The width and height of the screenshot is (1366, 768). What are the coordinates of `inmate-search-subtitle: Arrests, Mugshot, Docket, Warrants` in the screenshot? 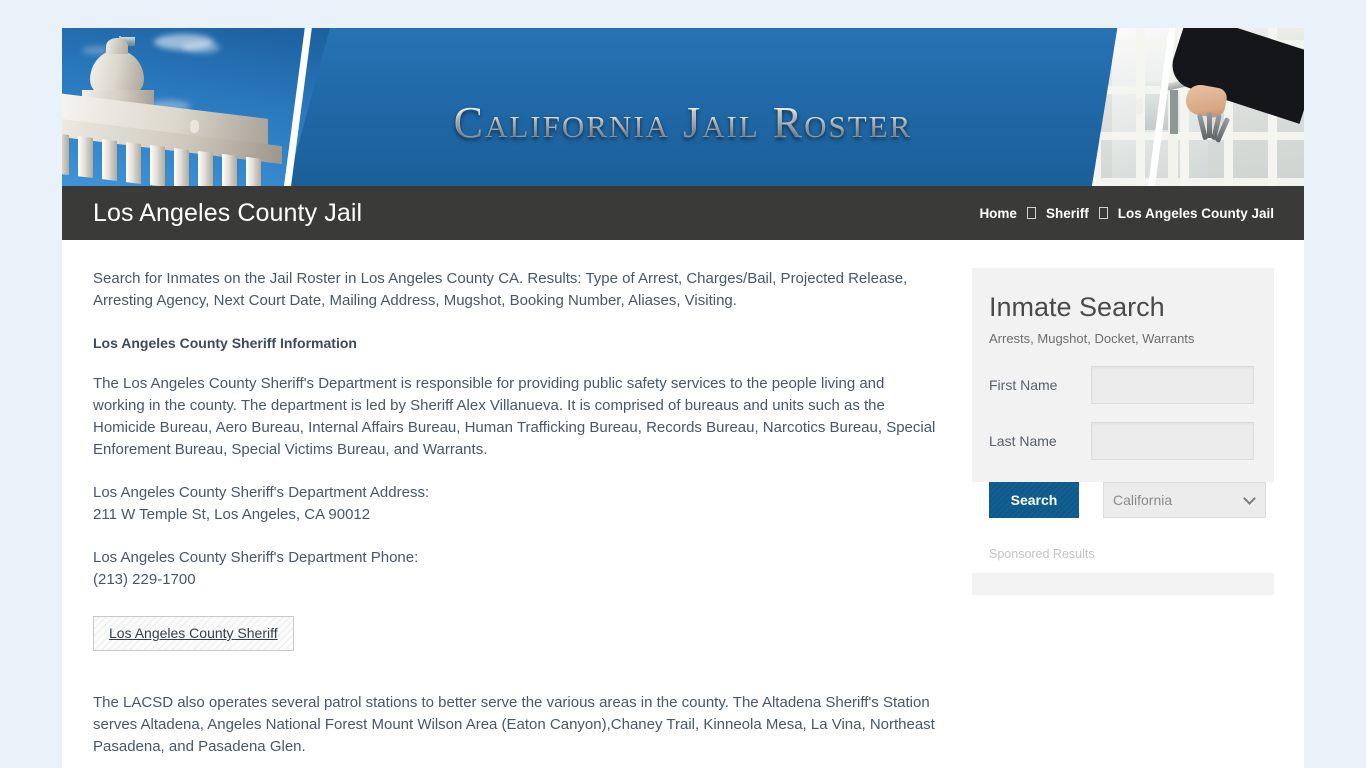 It's located at (1092, 338).